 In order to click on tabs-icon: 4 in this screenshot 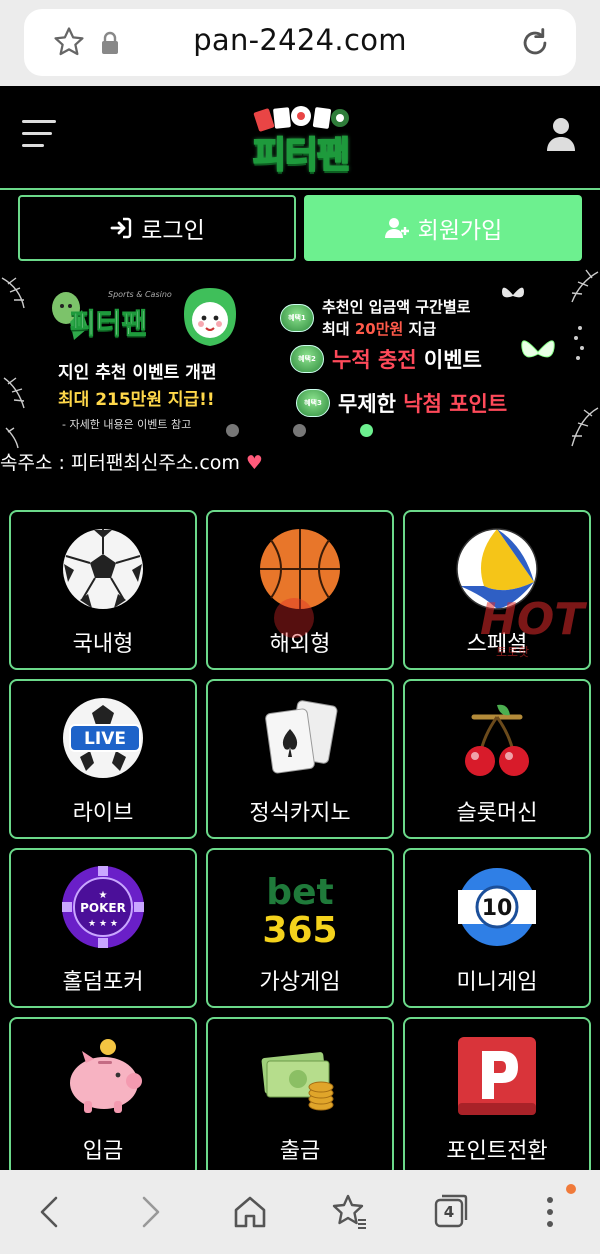, I will do `click(450, 1212)`.